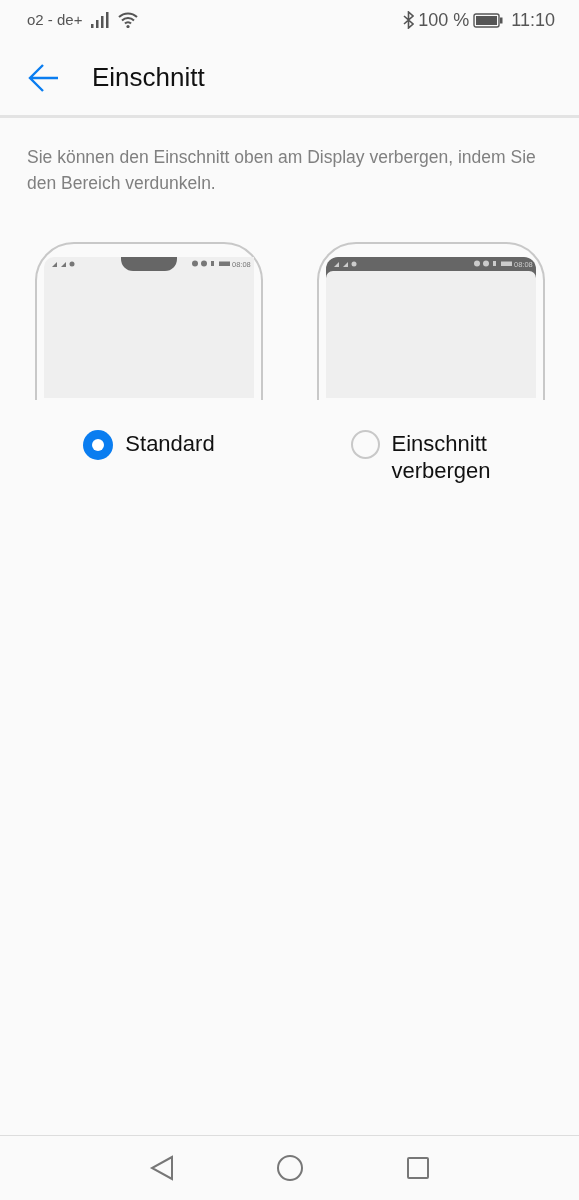  Describe the element at coordinates (149, 445) in the screenshot. I see `radio-option: Standard` at that location.